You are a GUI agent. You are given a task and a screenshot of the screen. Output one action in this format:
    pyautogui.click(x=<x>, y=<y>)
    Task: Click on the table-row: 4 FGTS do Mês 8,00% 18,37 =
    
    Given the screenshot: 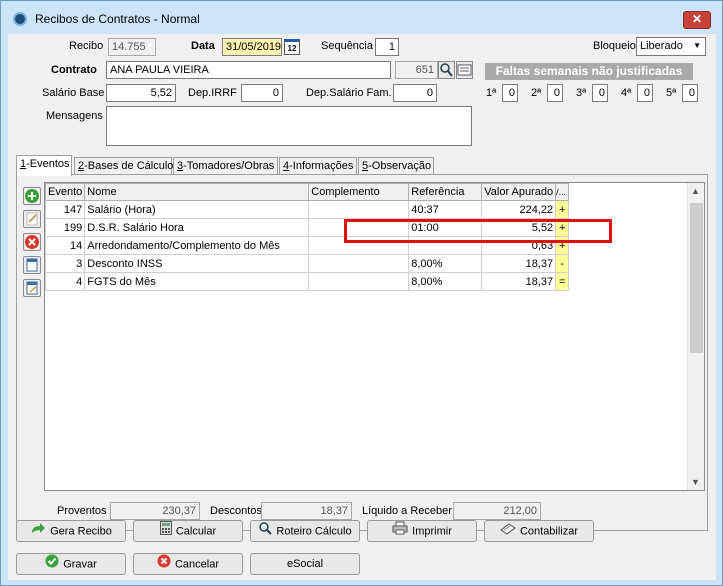 What is the action you would take?
    pyautogui.click(x=307, y=281)
    